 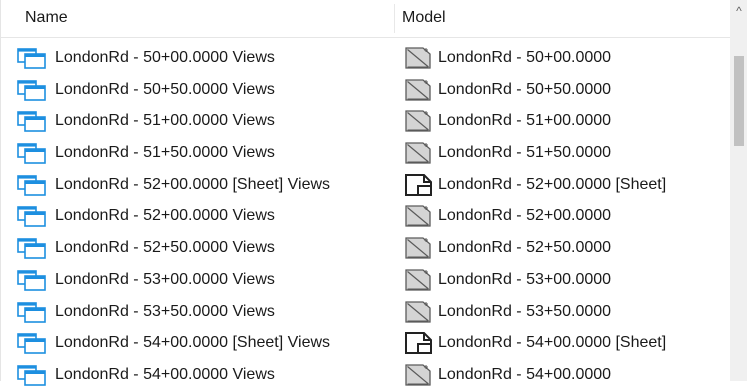 What do you see at coordinates (165, 279) in the screenshot?
I see `view-name: LondonRd - 53+00.0000 Views` at bounding box center [165, 279].